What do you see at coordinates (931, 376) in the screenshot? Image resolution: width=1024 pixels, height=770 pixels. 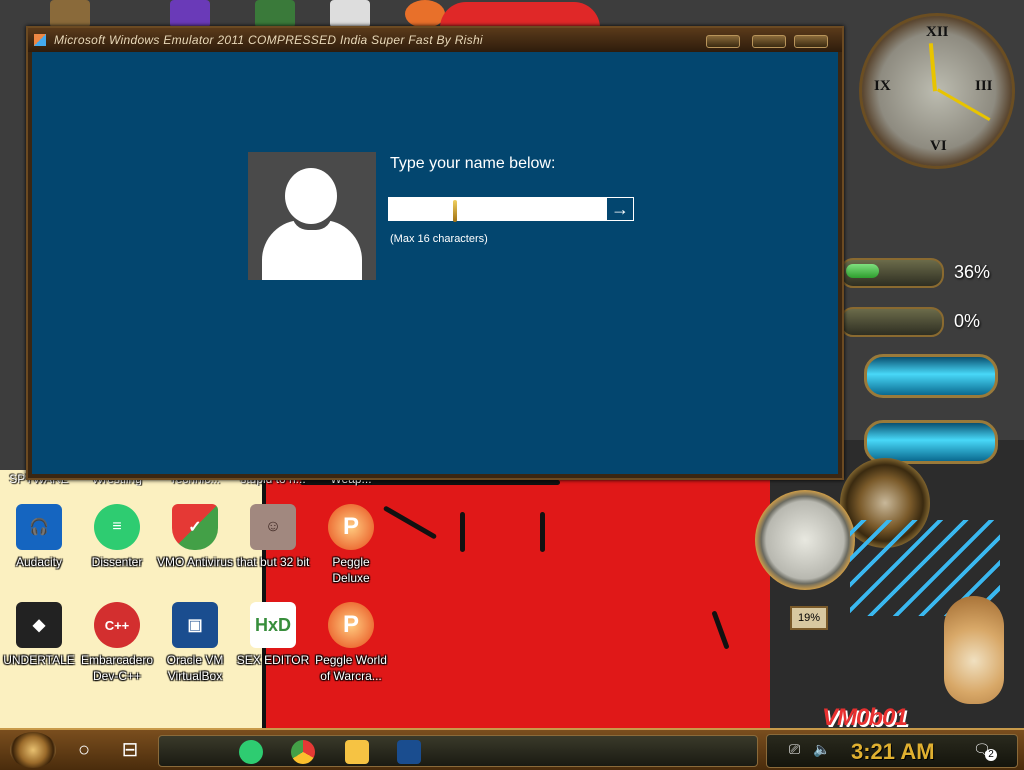 I see `glass-tube-gauge` at bounding box center [931, 376].